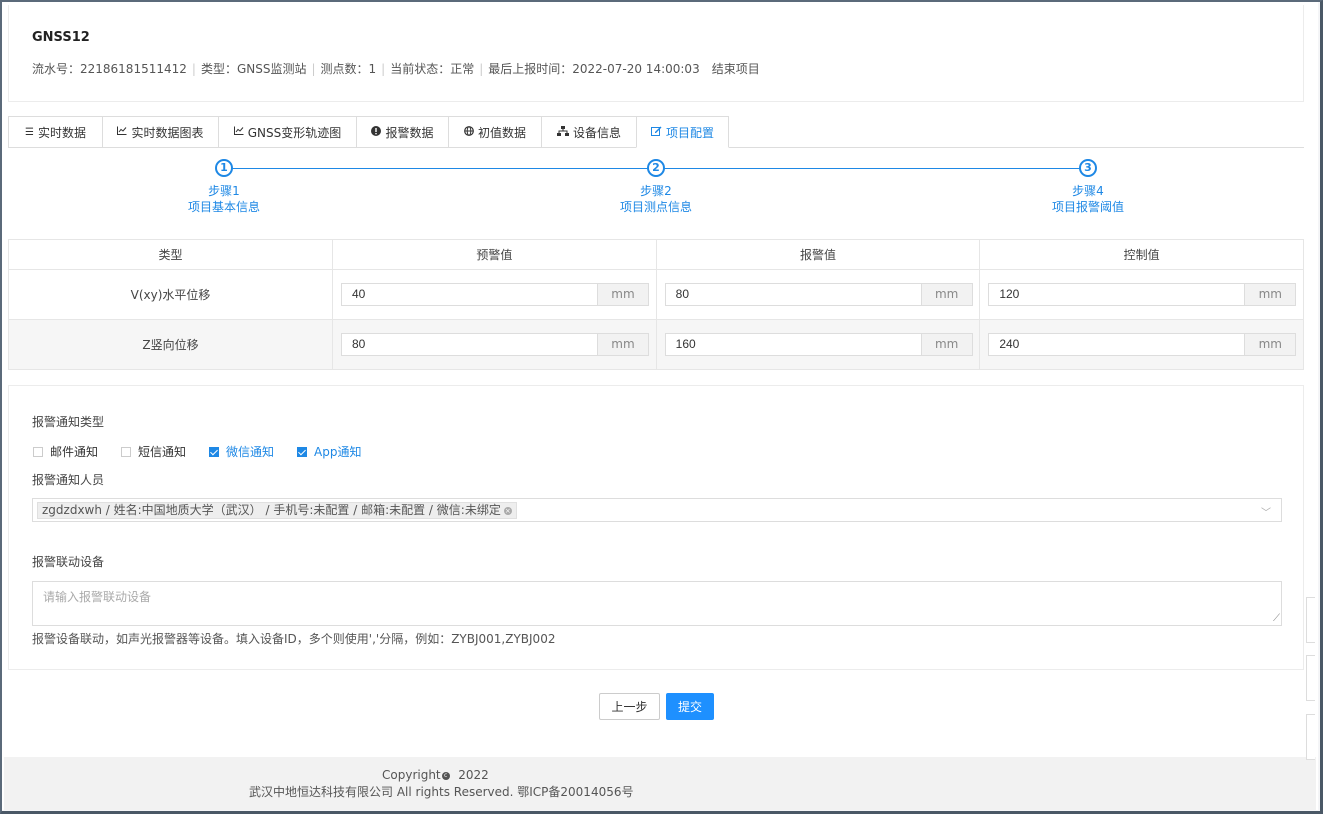 Image resolution: width=1323 pixels, height=814 pixels. I want to click on current-status: 当前状态：正常, so click(432, 69).